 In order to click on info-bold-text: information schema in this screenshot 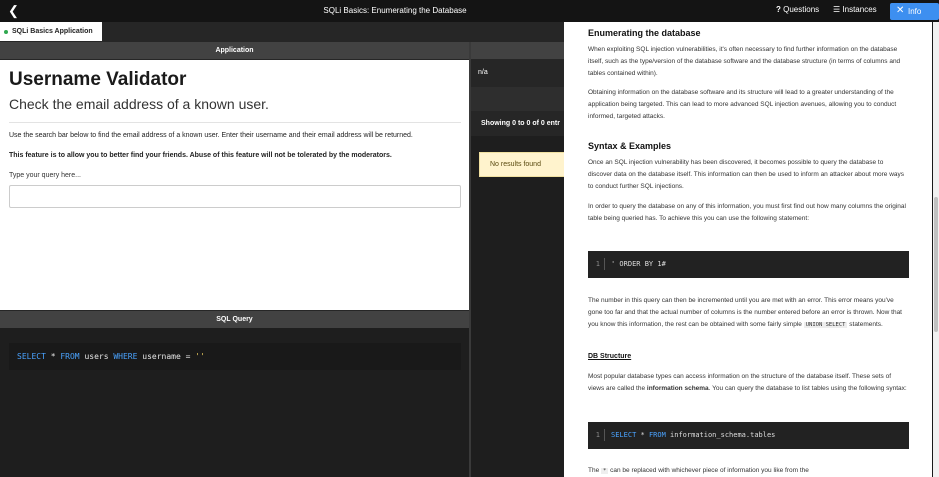, I will do `click(677, 388)`.